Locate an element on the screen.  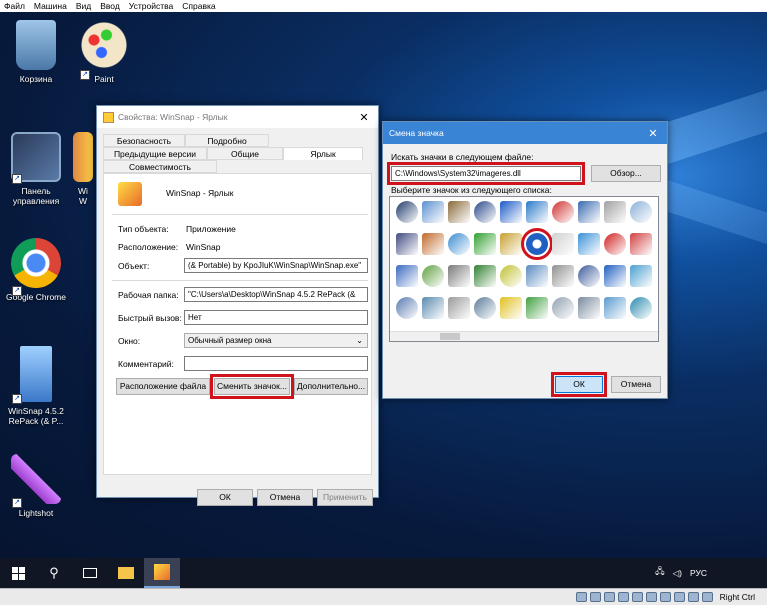
mouse-icon is located at coordinates (693, 597).